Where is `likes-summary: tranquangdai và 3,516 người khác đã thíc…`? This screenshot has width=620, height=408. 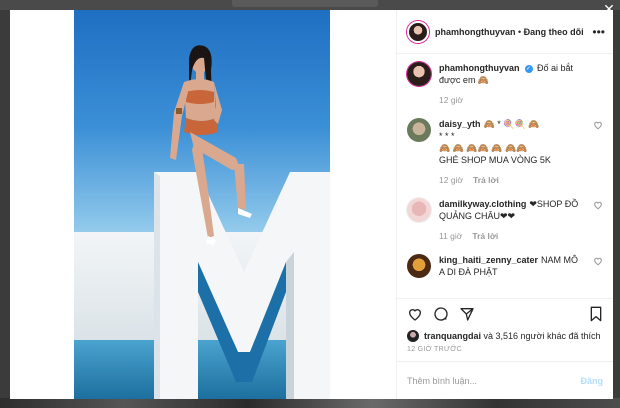
likes-summary: tranquangdai và 3,516 người khác đã thíc… is located at coordinates (505, 336).